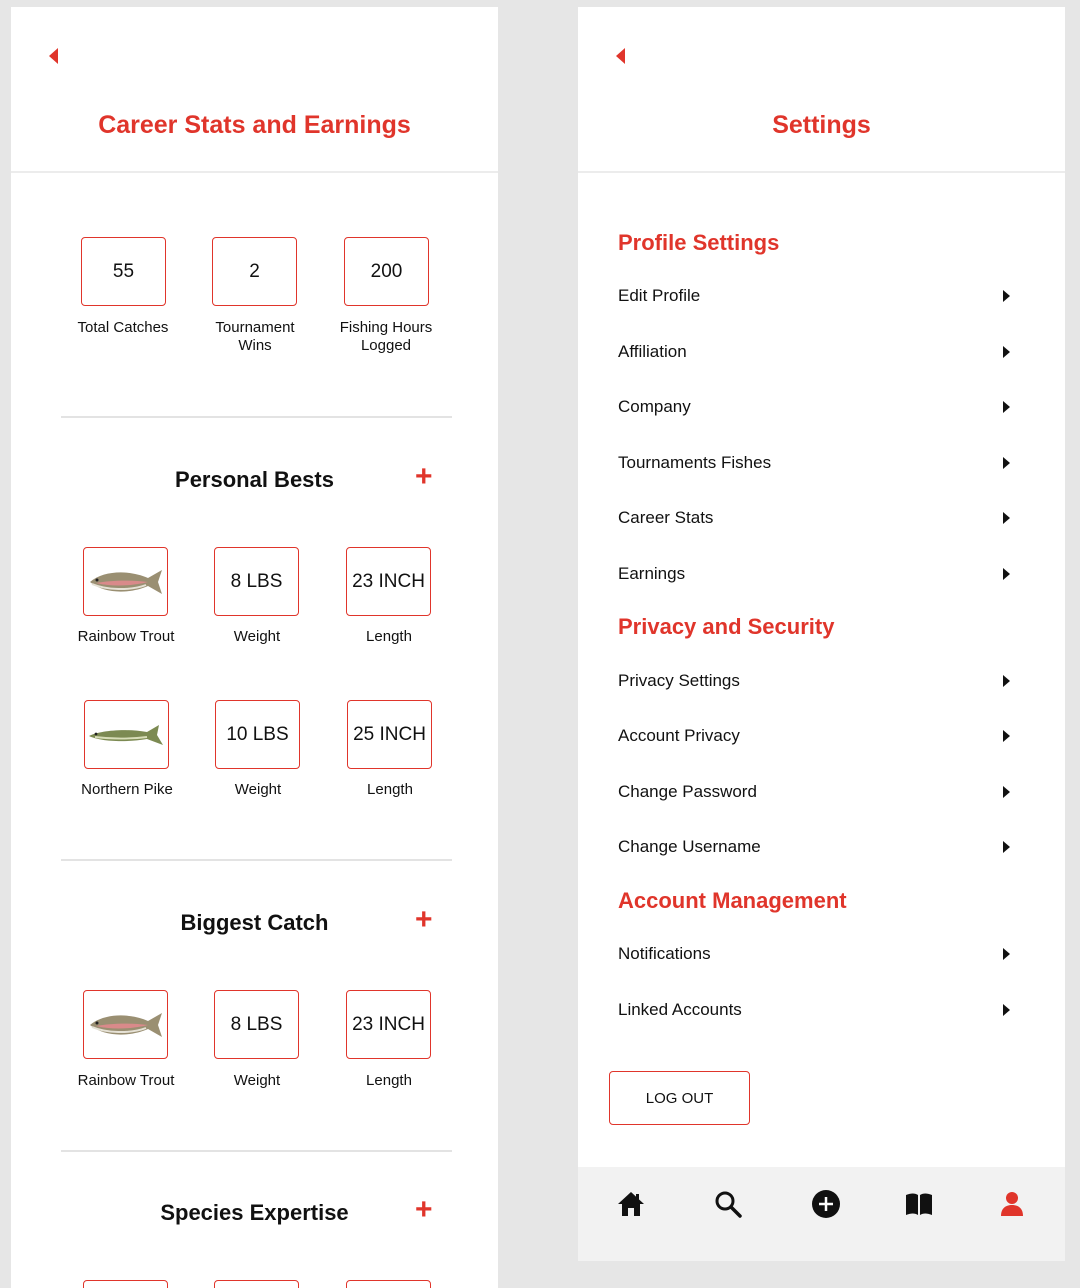 This screenshot has width=1080, height=1288. I want to click on settings-item-linked-accounts: Linked Accounts, so click(818, 1010).